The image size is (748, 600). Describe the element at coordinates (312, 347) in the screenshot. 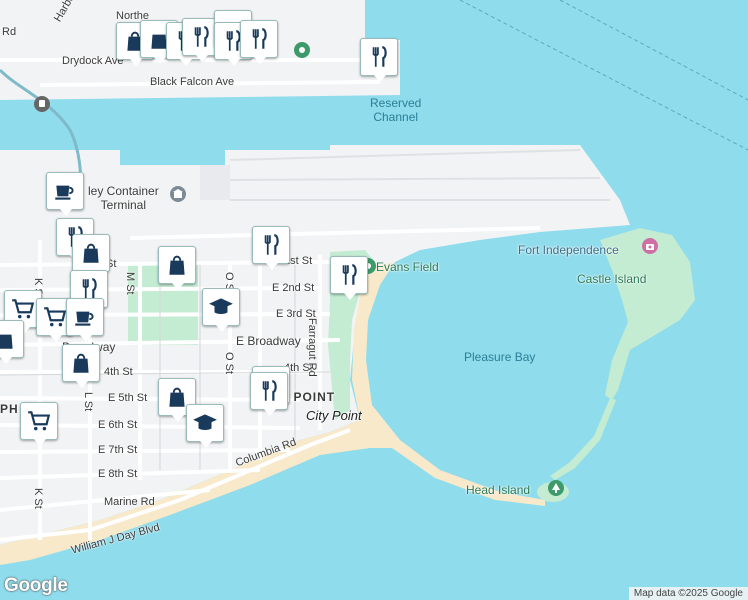

I see `street-label-farragut: Farragut Rd` at that location.